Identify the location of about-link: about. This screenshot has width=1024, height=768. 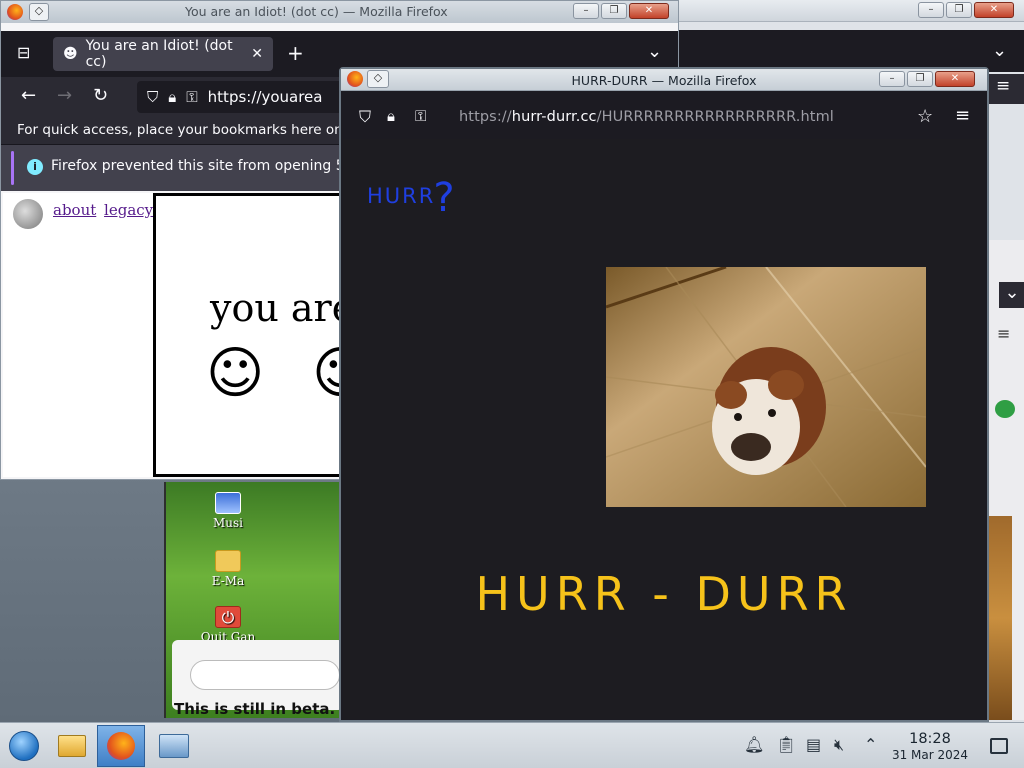
(74, 210).